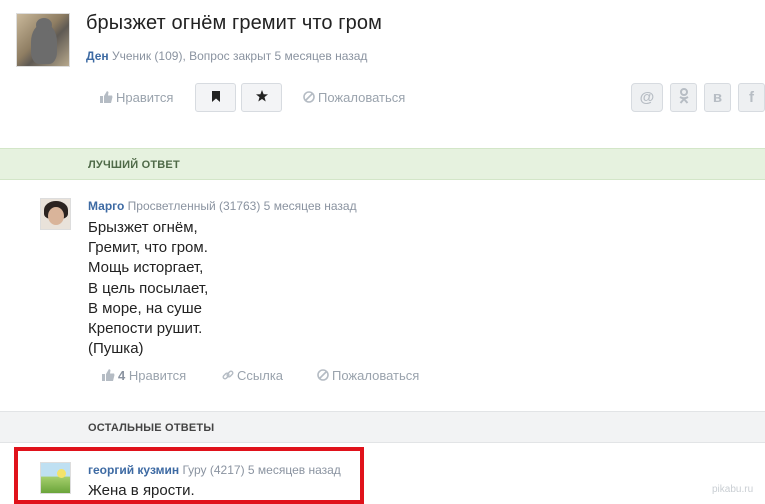 The height and width of the screenshot is (504, 765). I want to click on question-author-avatar, so click(43, 40).